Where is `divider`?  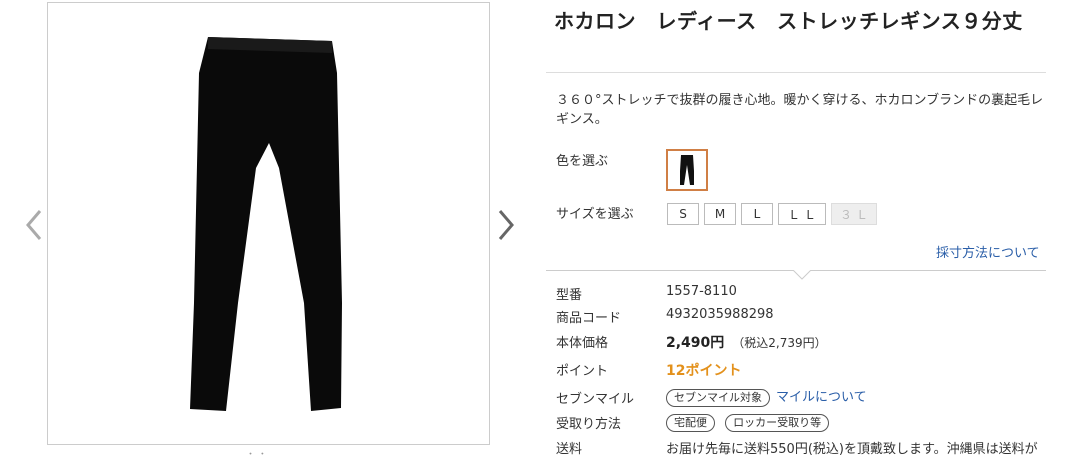 divider is located at coordinates (796, 72).